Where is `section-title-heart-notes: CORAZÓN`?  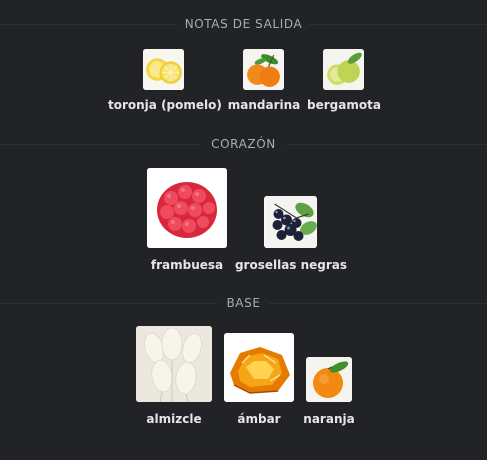 section-title-heart-notes: CORAZÓN is located at coordinates (243, 144).